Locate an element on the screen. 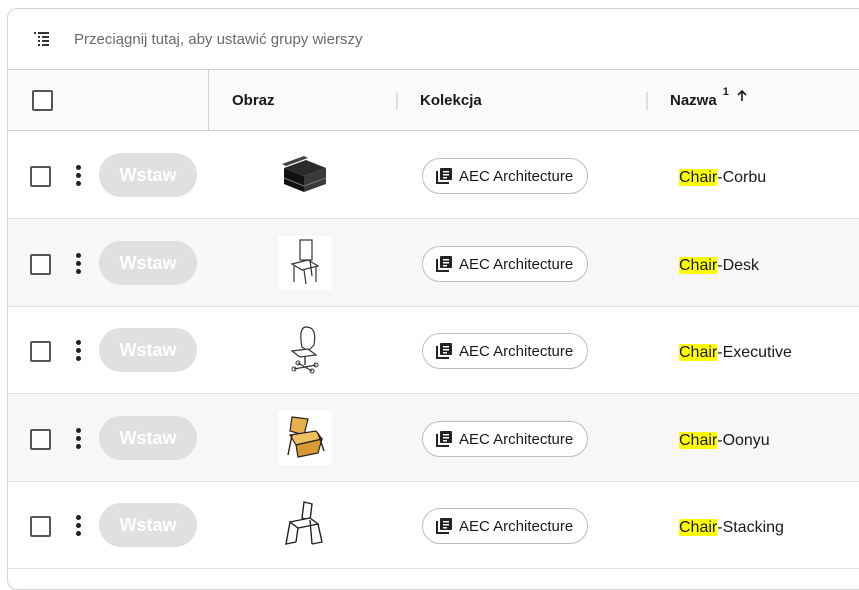 The height and width of the screenshot is (590, 859). item-name: Chair-Stacking is located at coordinates (731, 528).